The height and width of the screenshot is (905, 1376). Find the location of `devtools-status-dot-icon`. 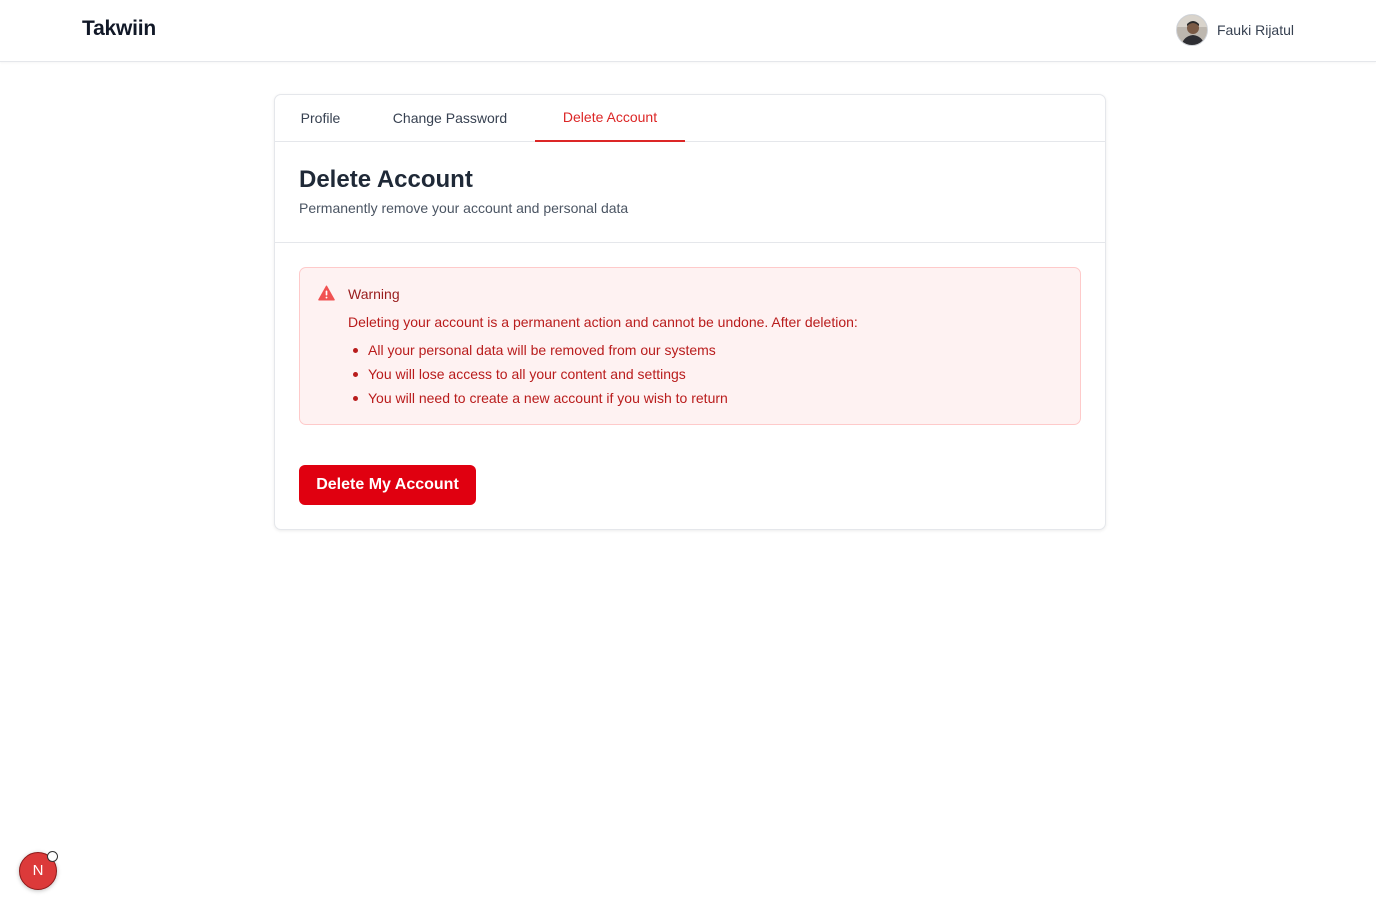

devtools-status-dot-icon is located at coordinates (52, 856).